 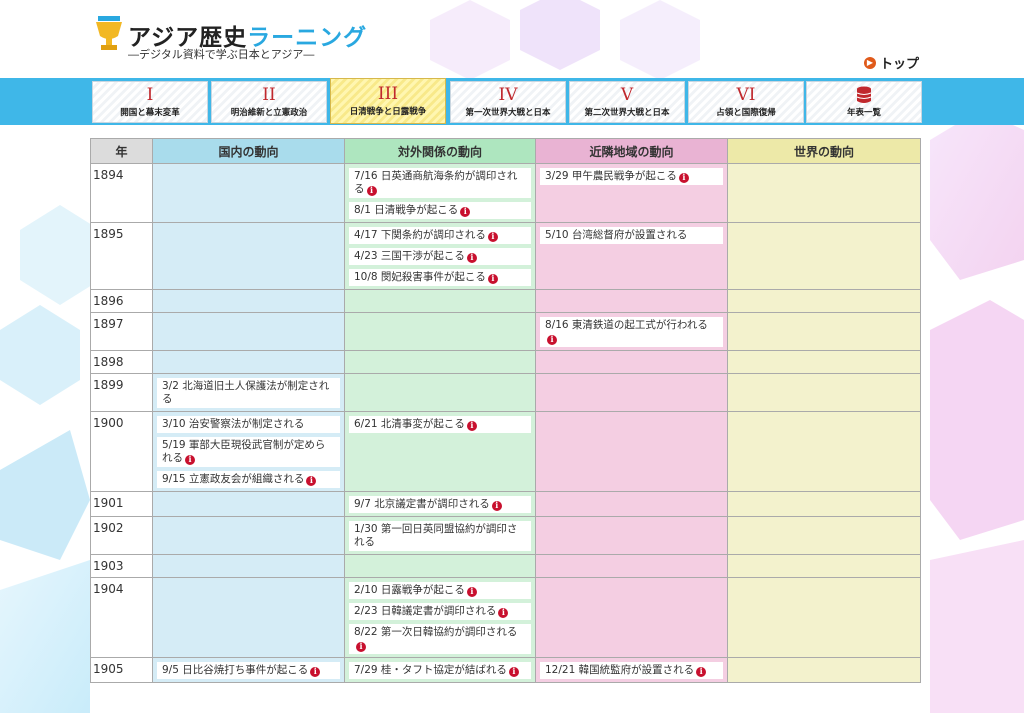 What do you see at coordinates (626, 325) in the screenshot?
I see `event-text: 8/16 東清鉄道の起工式が行われる` at bounding box center [626, 325].